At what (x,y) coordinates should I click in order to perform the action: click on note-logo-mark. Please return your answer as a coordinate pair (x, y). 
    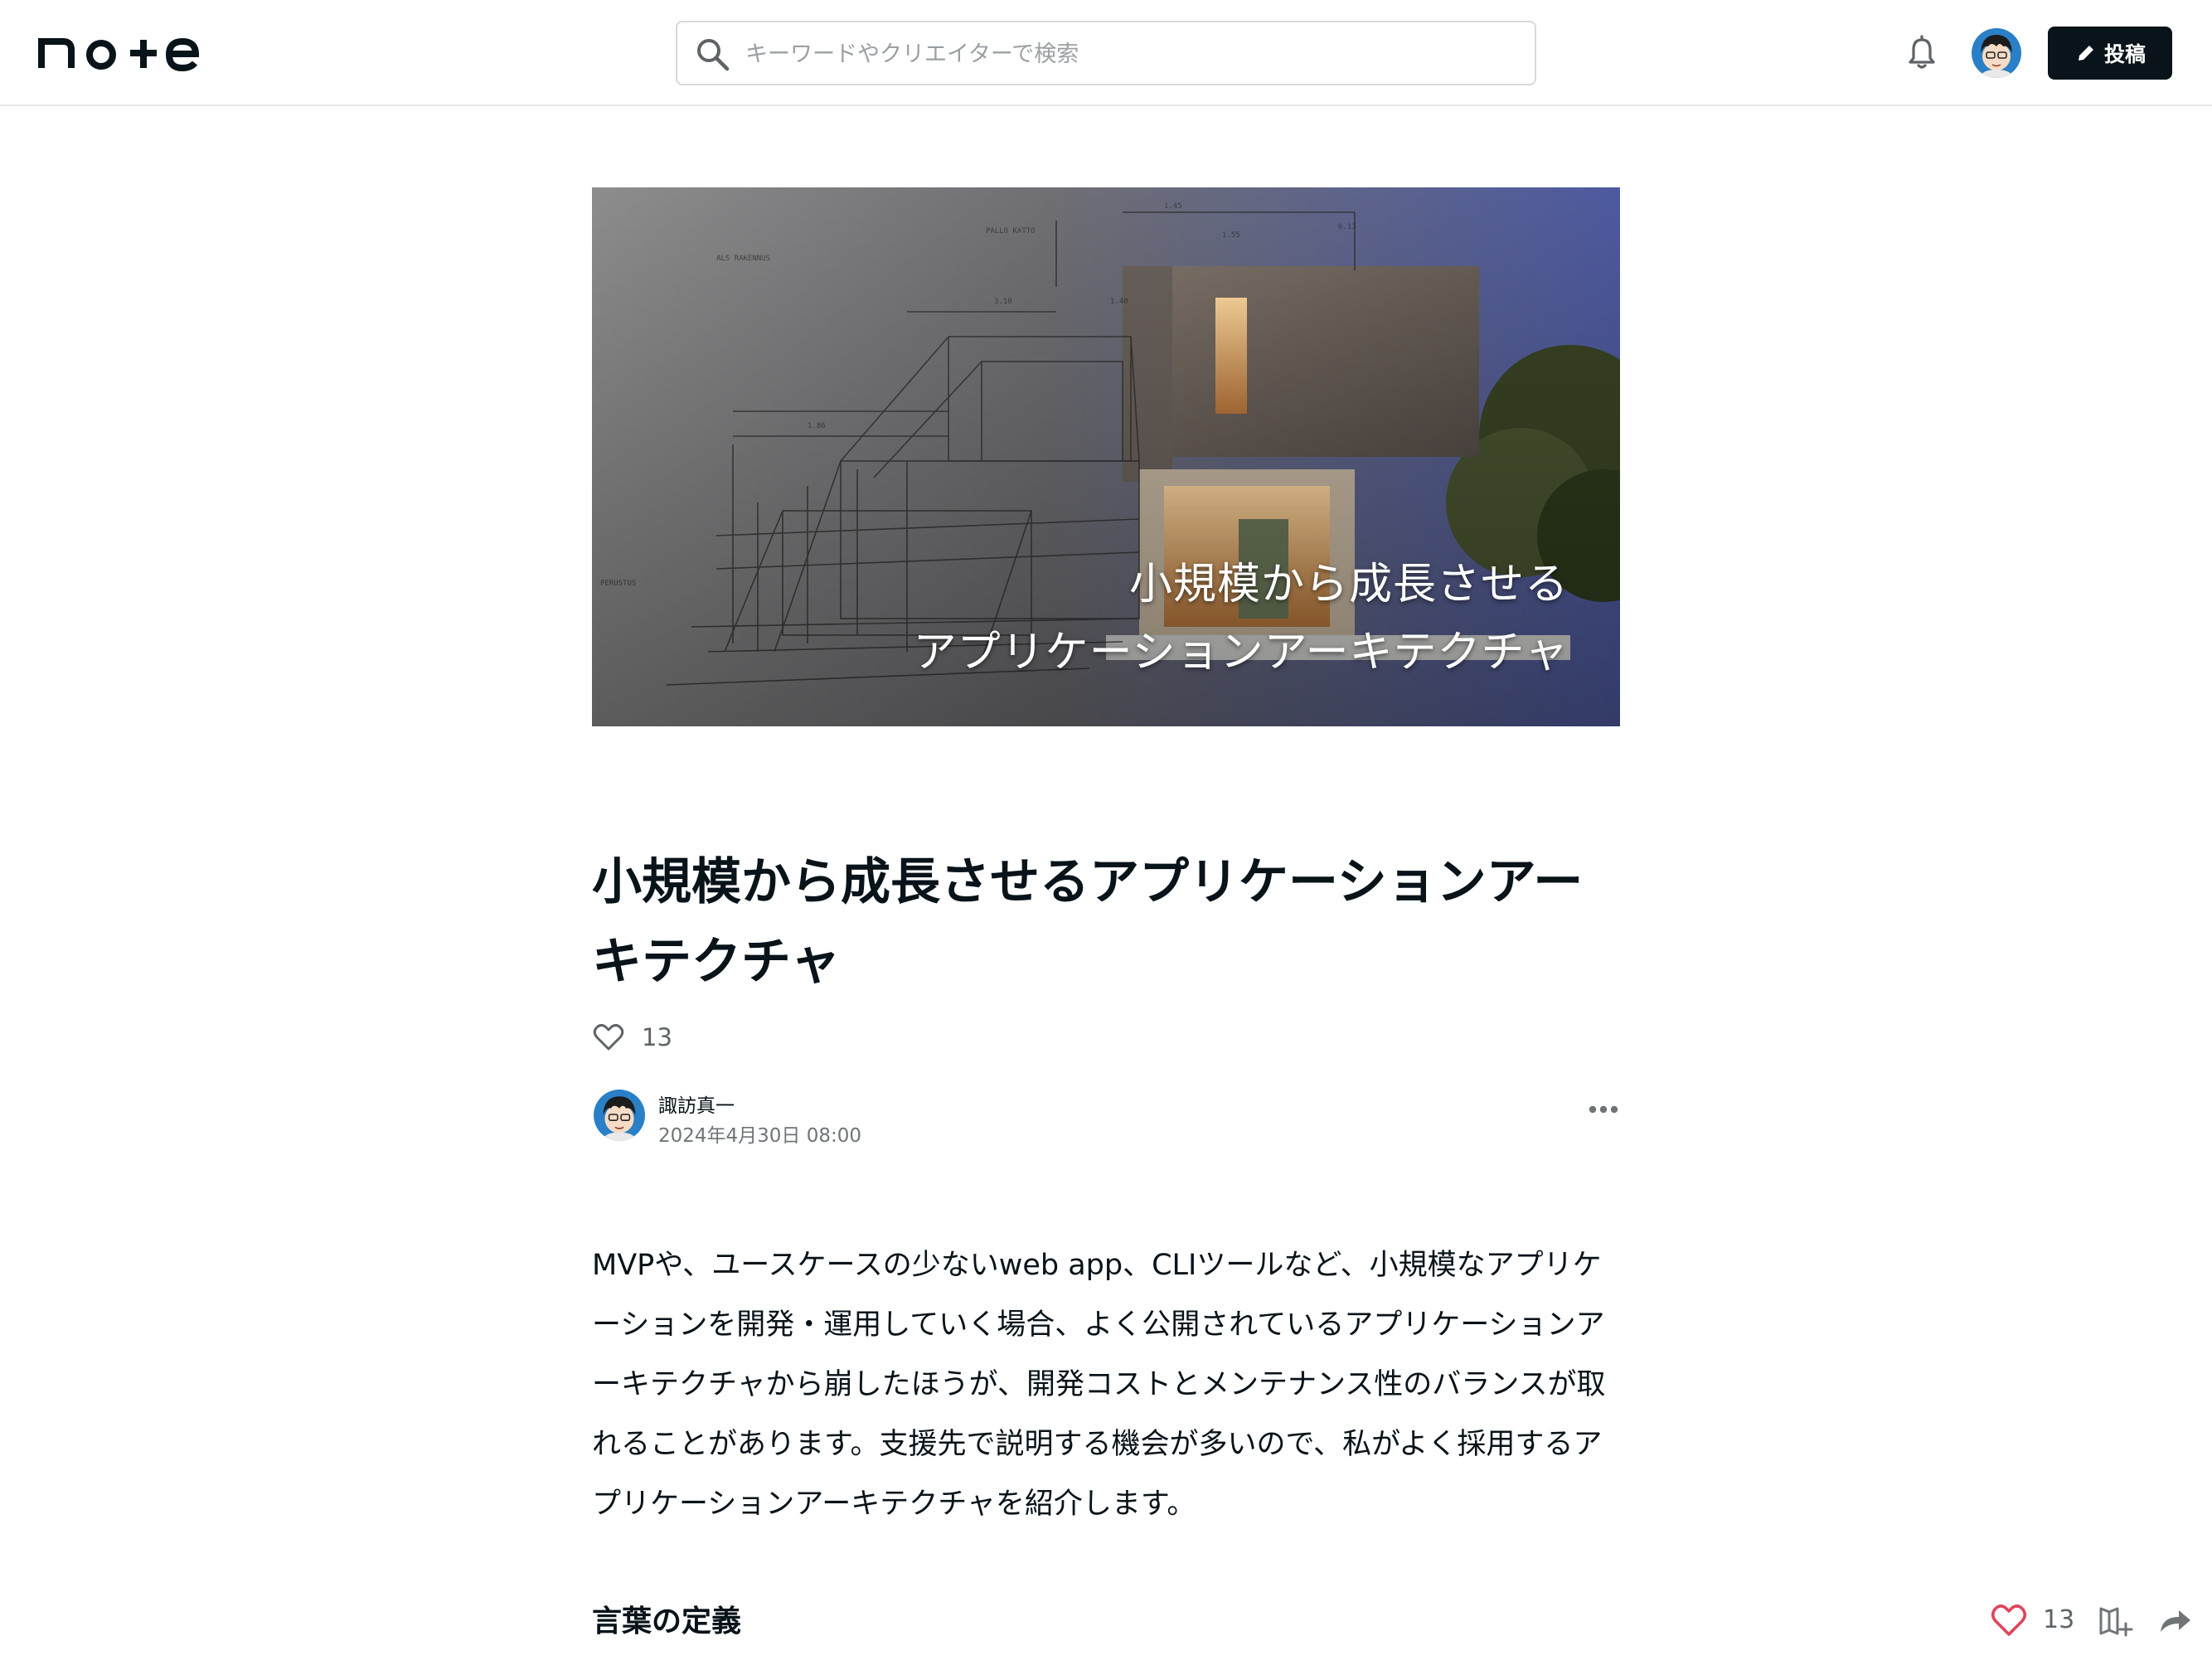
    Looking at the image, I should click on (119, 55).